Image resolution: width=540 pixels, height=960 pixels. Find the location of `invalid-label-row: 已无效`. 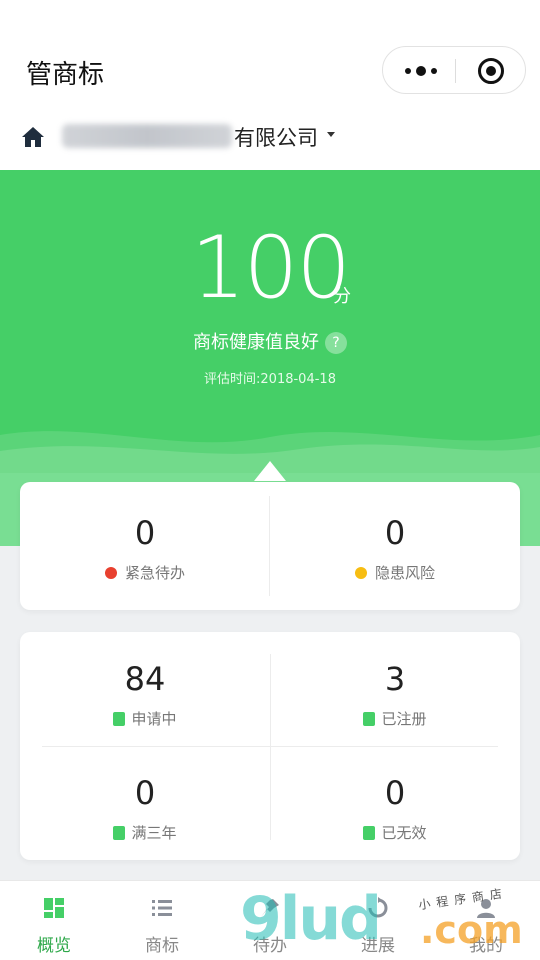

invalid-label-row: 已无效 is located at coordinates (395, 832).